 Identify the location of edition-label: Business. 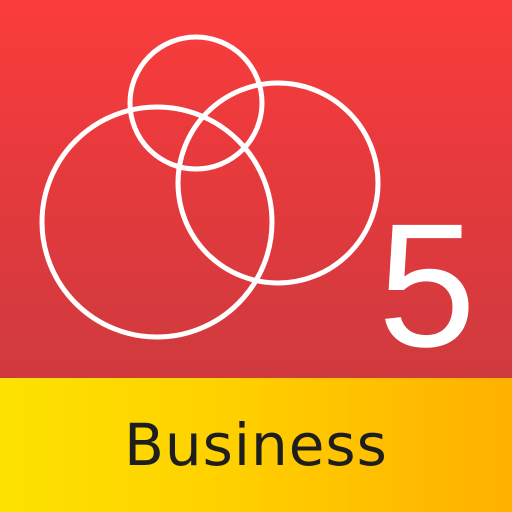
(256, 445).